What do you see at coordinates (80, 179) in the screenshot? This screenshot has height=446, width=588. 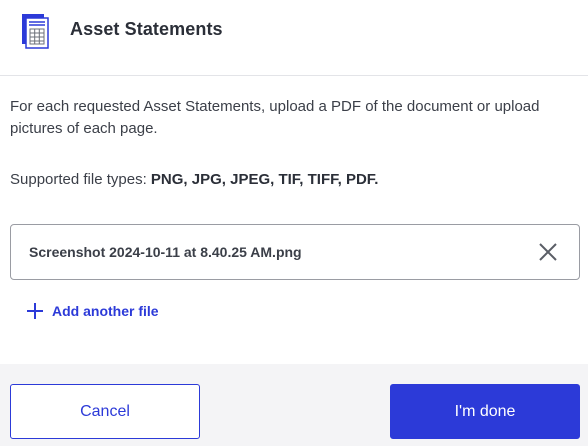 I see `supported-types-label: Supported file types:` at bounding box center [80, 179].